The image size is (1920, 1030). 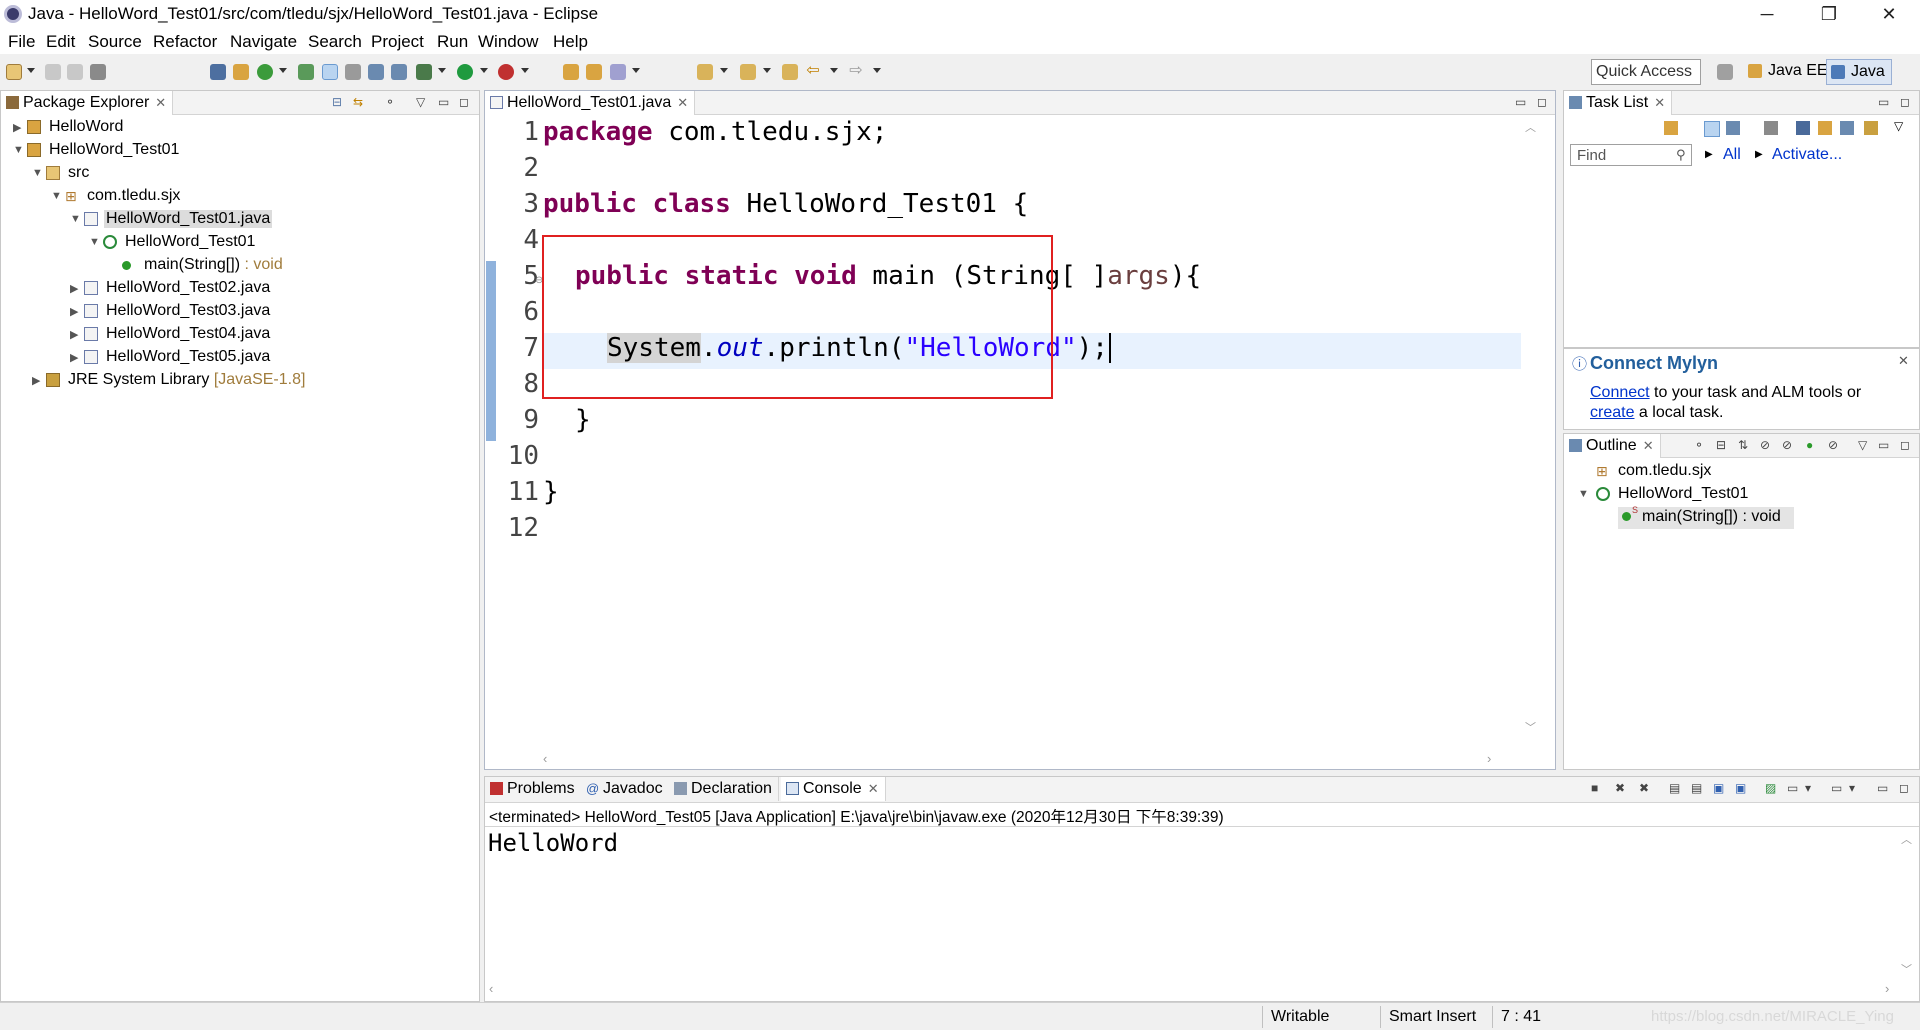 What do you see at coordinates (1674, 788) in the screenshot?
I see `clear-console-icon: ▤` at bounding box center [1674, 788].